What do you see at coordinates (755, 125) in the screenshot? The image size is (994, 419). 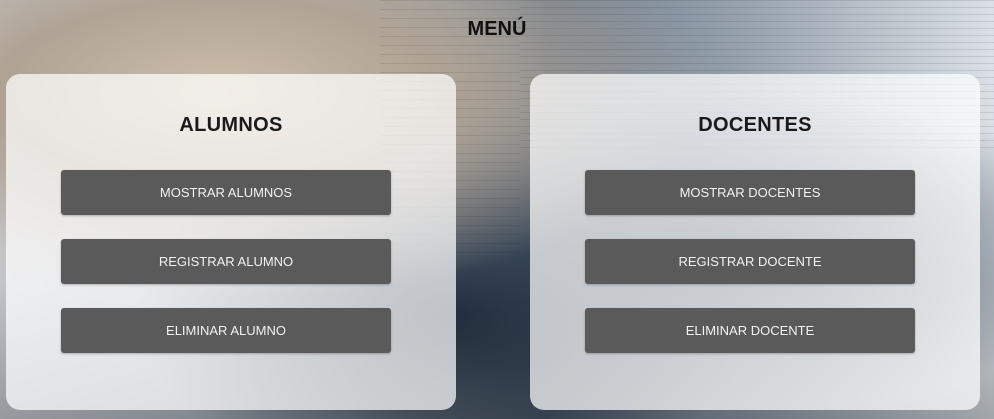 I see `docentes-heading: DOCENTES` at bounding box center [755, 125].